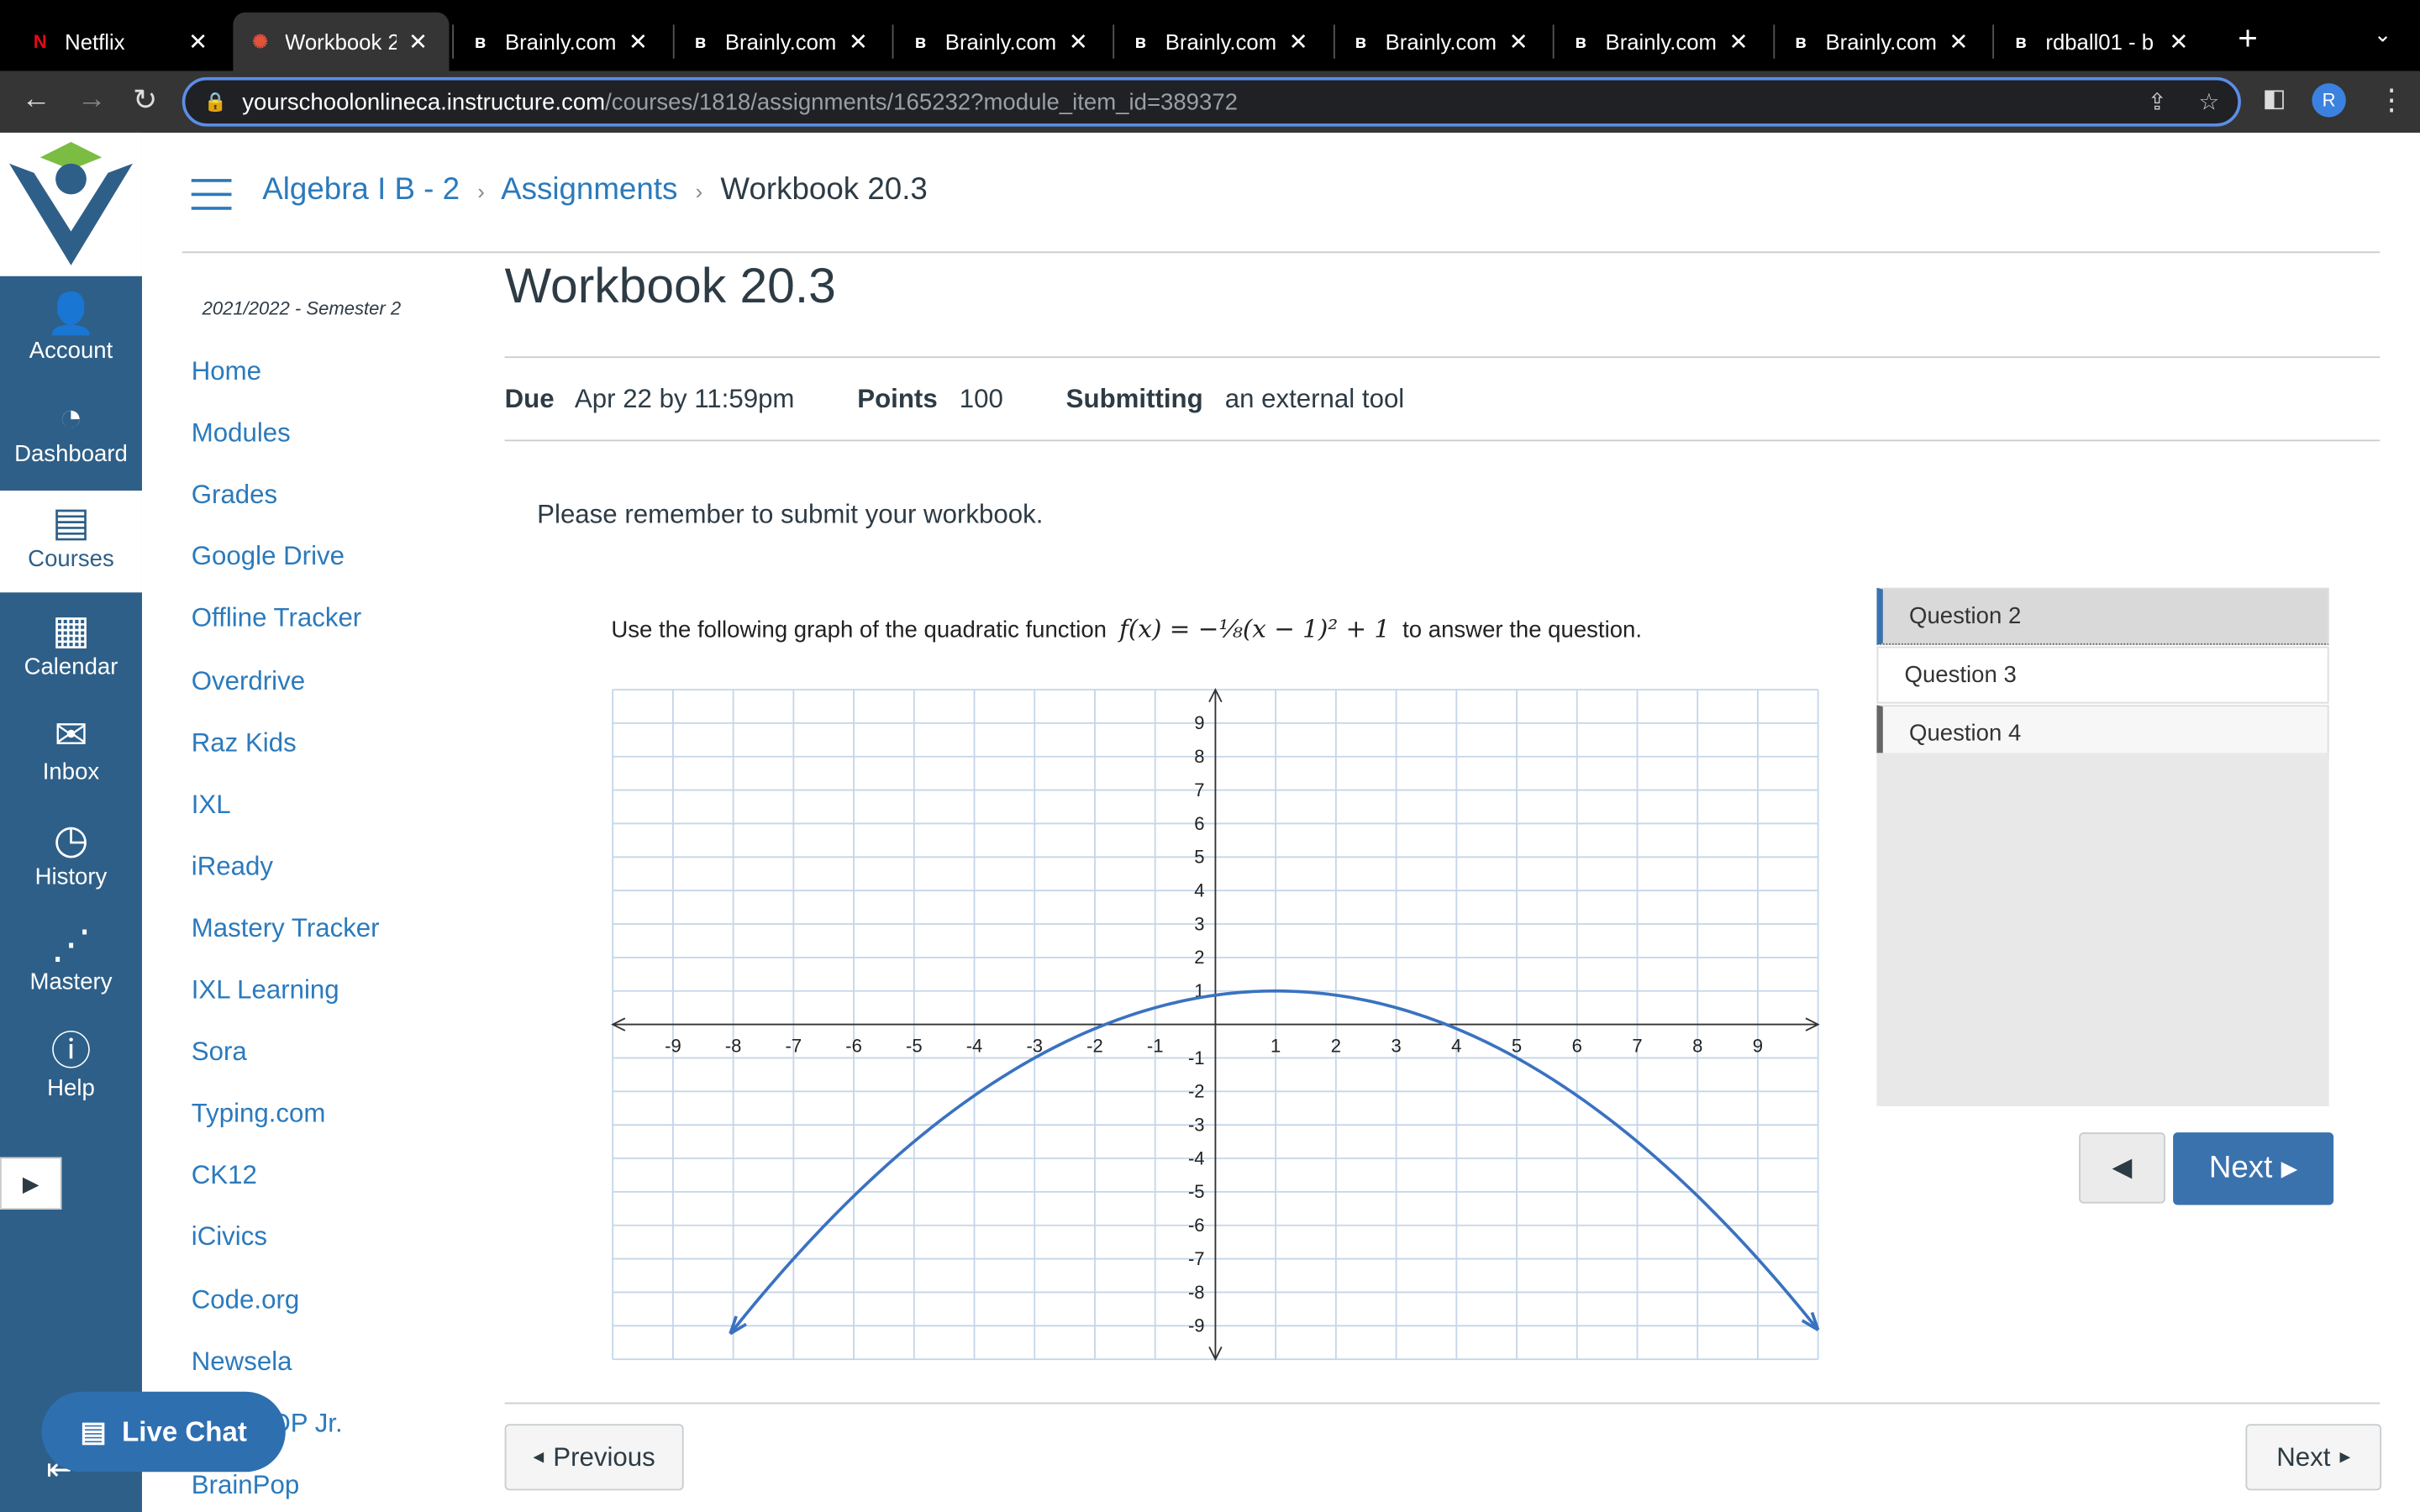 The height and width of the screenshot is (1512, 2420). I want to click on global-nav-account: 👤 Account, so click(71, 333).